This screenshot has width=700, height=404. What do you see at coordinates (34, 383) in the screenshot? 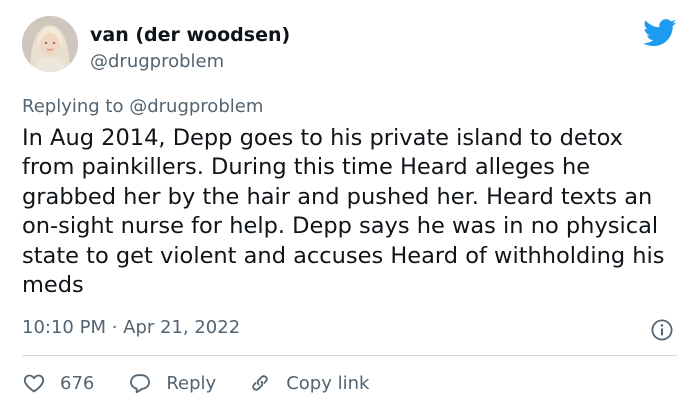
I see `heart-icon` at bounding box center [34, 383].